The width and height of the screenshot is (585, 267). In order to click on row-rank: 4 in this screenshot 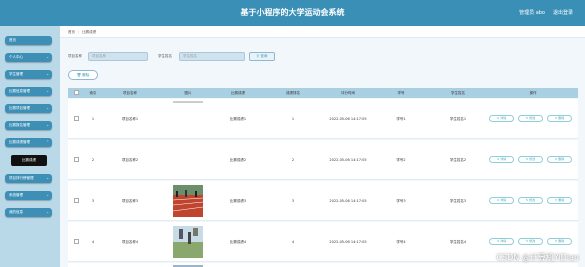, I will do `click(293, 242)`.